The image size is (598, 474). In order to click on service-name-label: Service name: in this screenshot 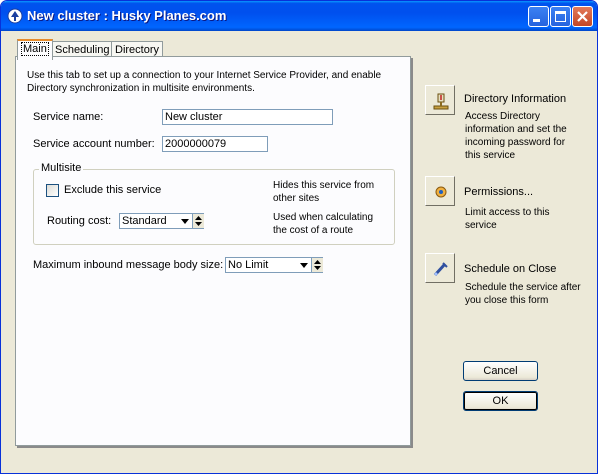, I will do `click(68, 117)`.